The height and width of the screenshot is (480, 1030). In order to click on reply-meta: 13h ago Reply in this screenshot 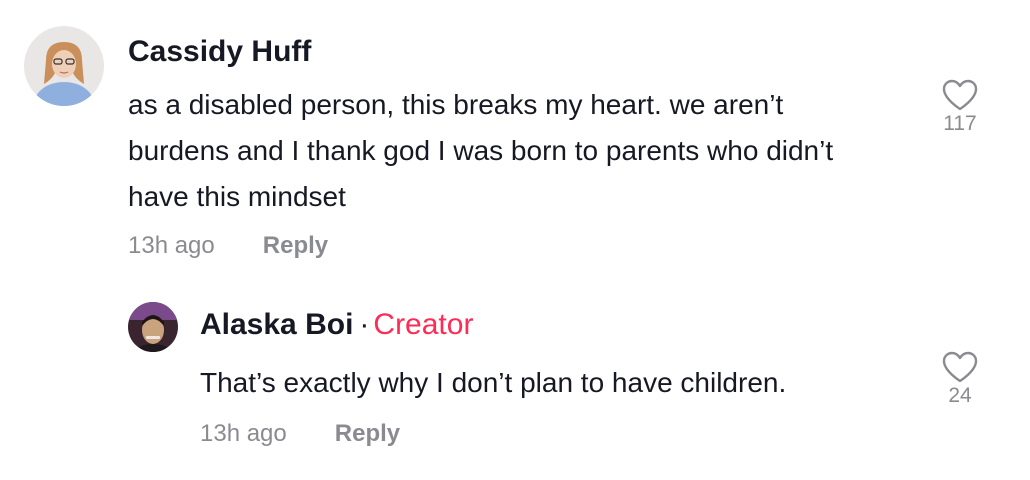, I will do `click(300, 434)`.